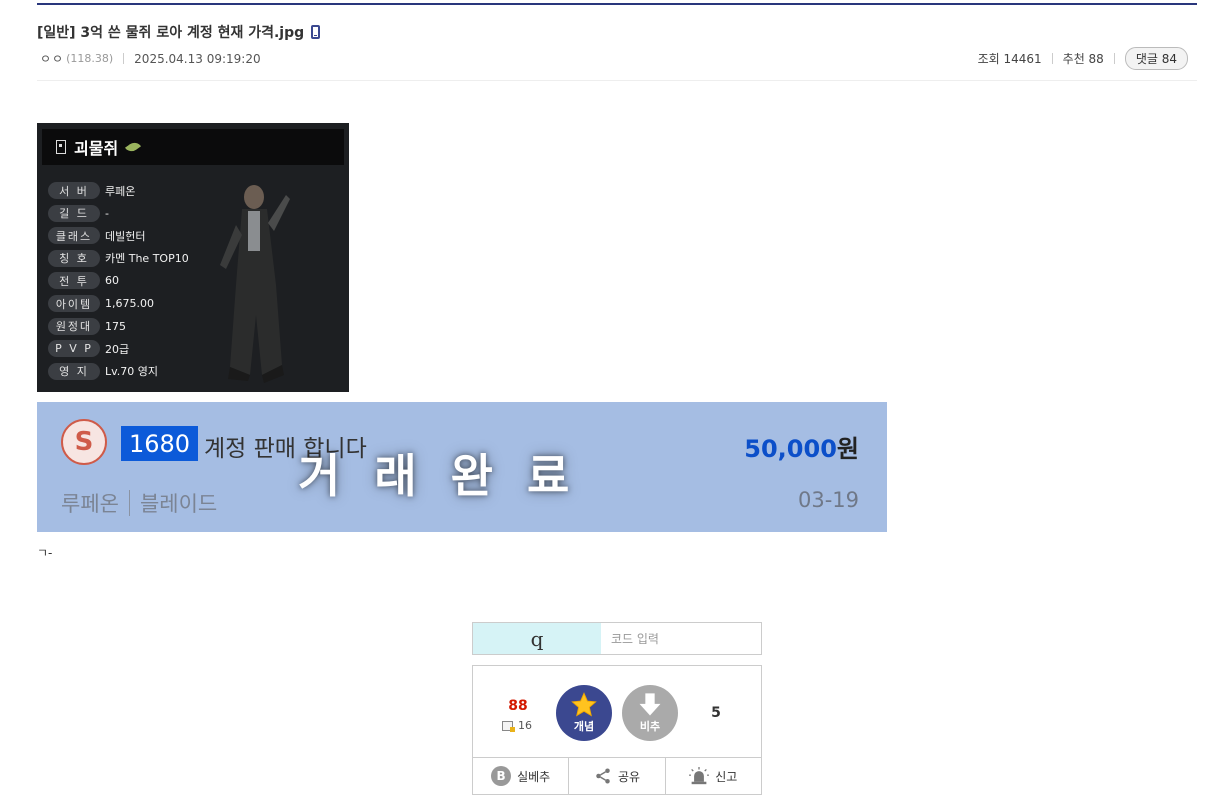  I want to click on character-stat-value: -, so click(107, 213).